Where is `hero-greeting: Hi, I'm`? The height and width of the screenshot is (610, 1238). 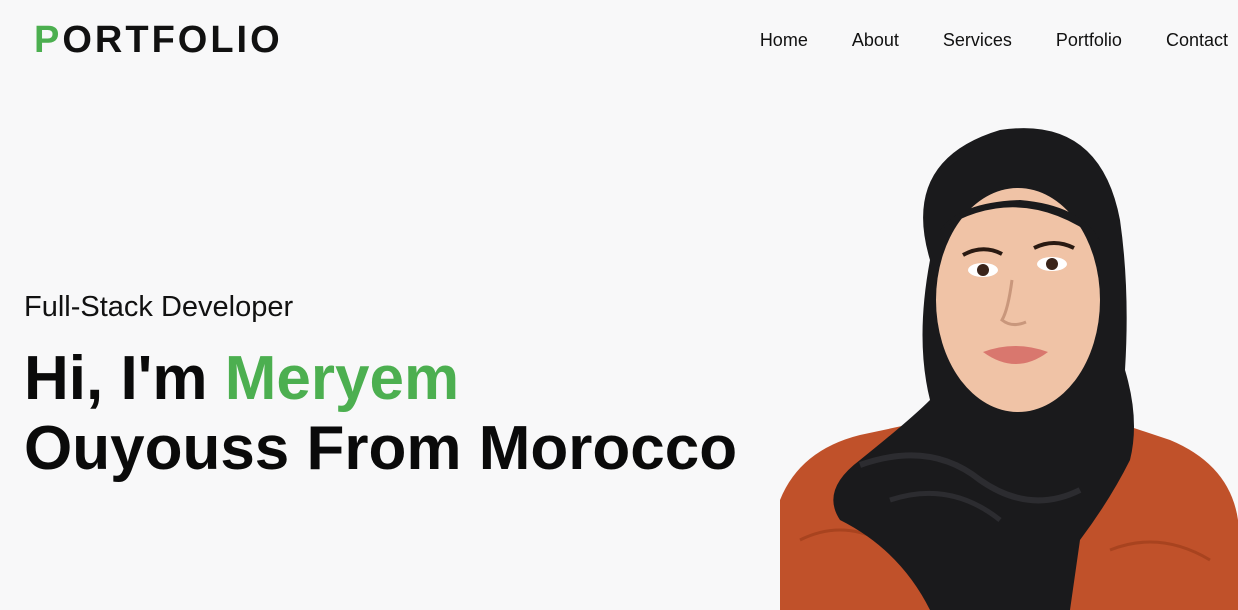 hero-greeting: Hi, I'm is located at coordinates (124, 378).